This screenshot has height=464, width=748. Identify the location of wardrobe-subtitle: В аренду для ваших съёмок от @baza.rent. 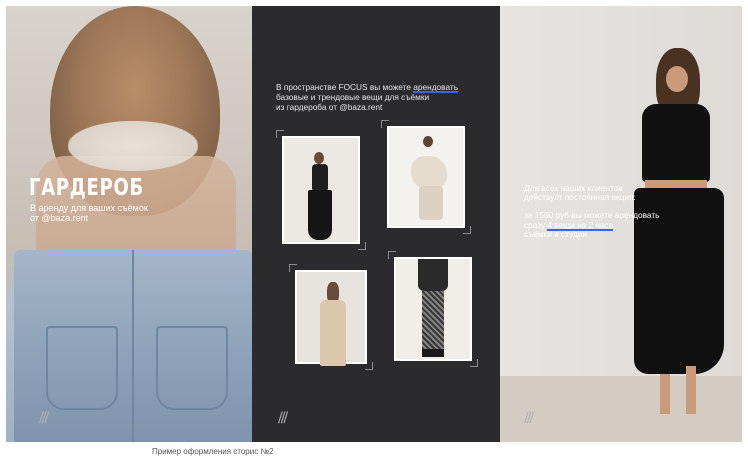
(100, 213).